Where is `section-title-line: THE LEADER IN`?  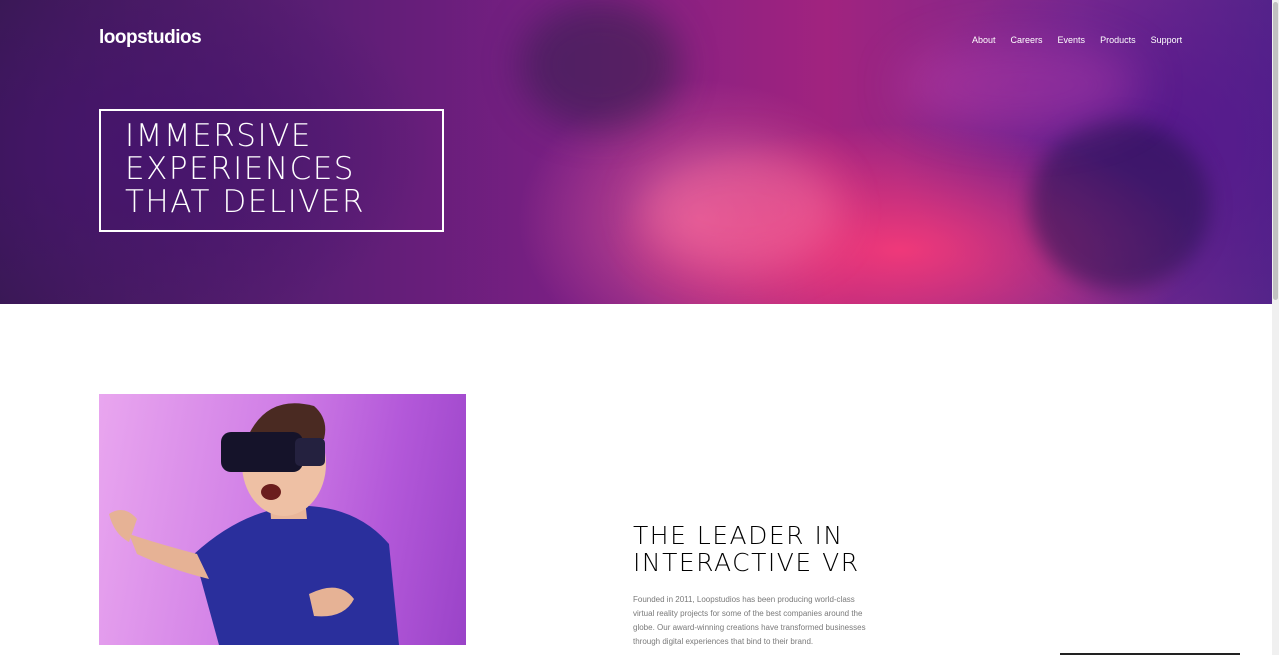 section-title-line: THE LEADER IN is located at coordinates (738, 535).